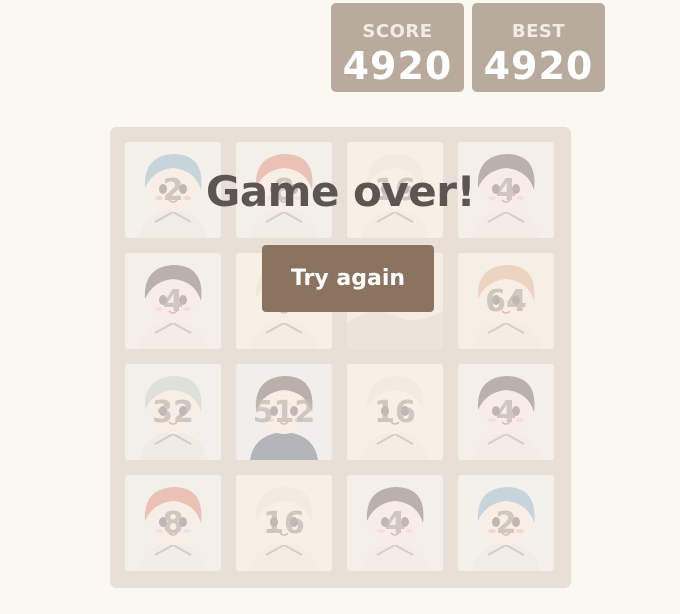 This screenshot has width=680, height=614. I want to click on best-score-label: BEST, so click(538, 31).